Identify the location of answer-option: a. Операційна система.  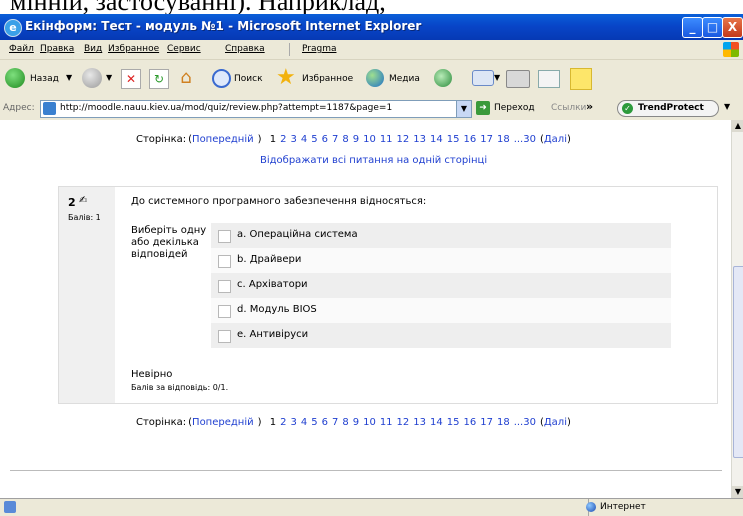
(441, 235).